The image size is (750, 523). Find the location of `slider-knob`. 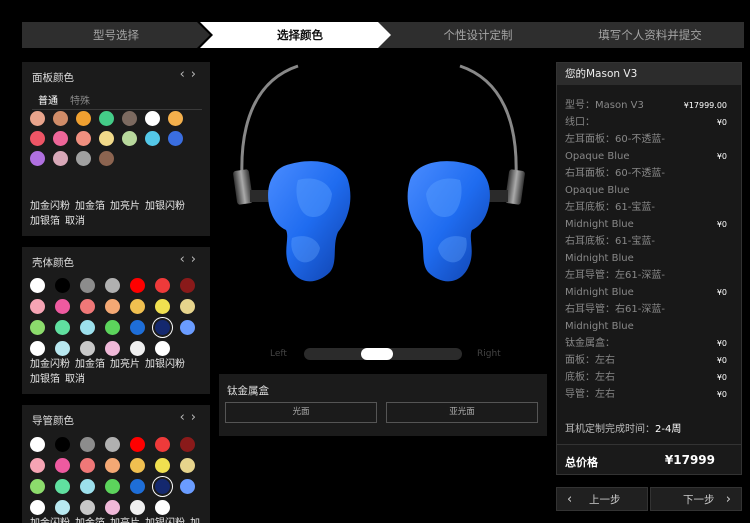

slider-knob is located at coordinates (377, 354).